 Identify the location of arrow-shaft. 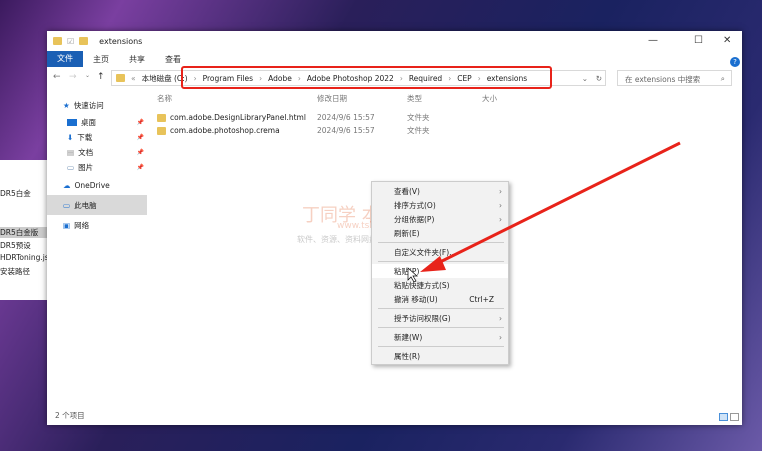
(556, 204).